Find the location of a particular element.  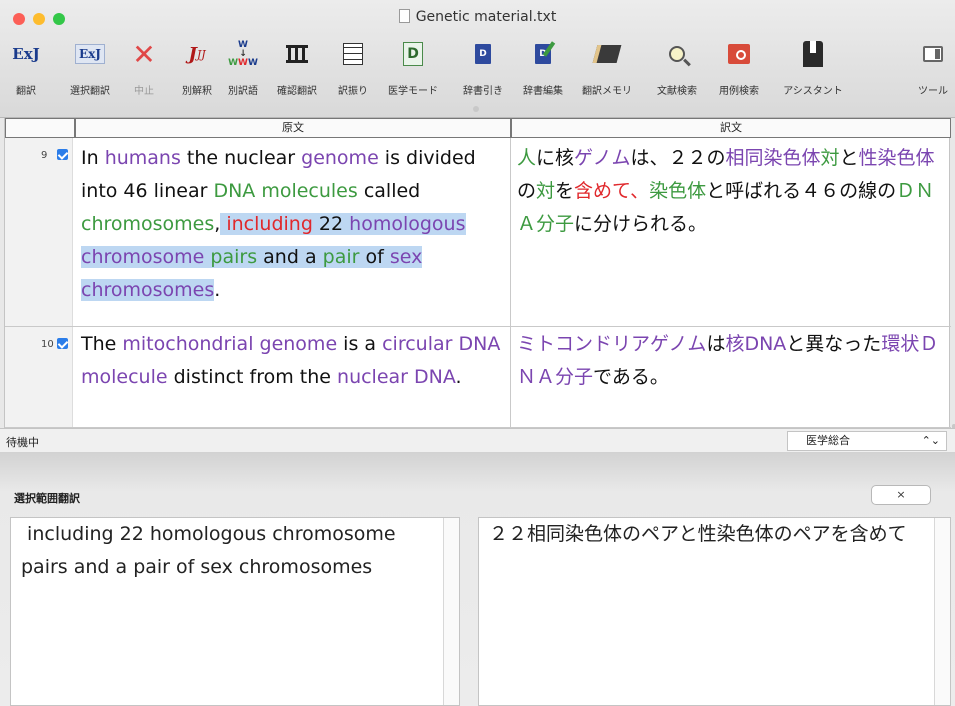

target-sentence: ミトコンドリアゲノムは核DNAと異なった環状ＤＮＡ分子である。 is located at coordinates (733, 361).